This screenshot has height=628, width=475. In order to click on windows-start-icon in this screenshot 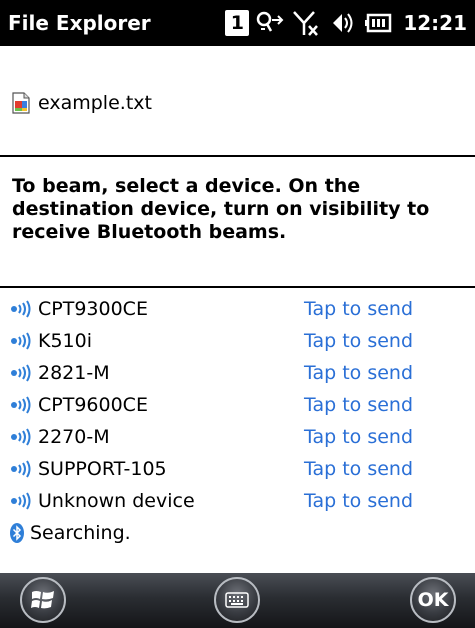, I will do `click(42, 600)`.